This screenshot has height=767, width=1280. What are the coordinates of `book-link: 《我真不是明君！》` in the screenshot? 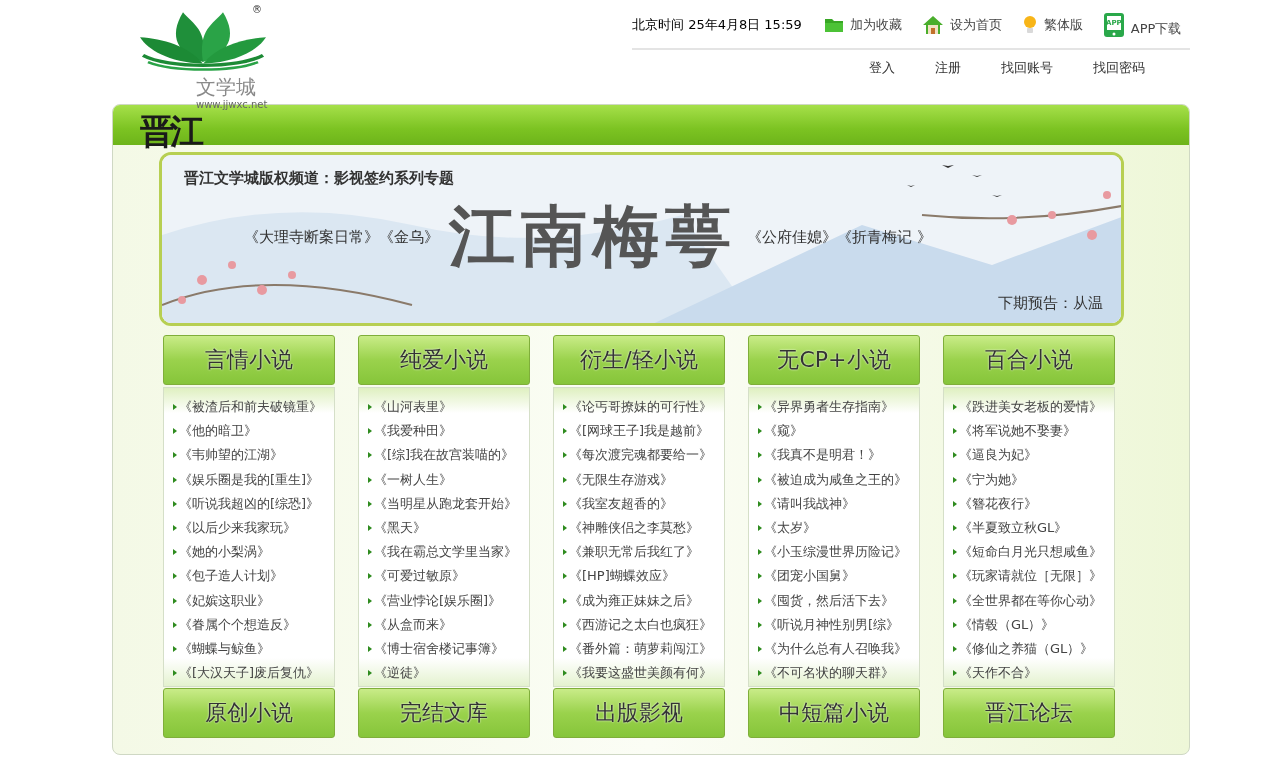 It's located at (838, 455).